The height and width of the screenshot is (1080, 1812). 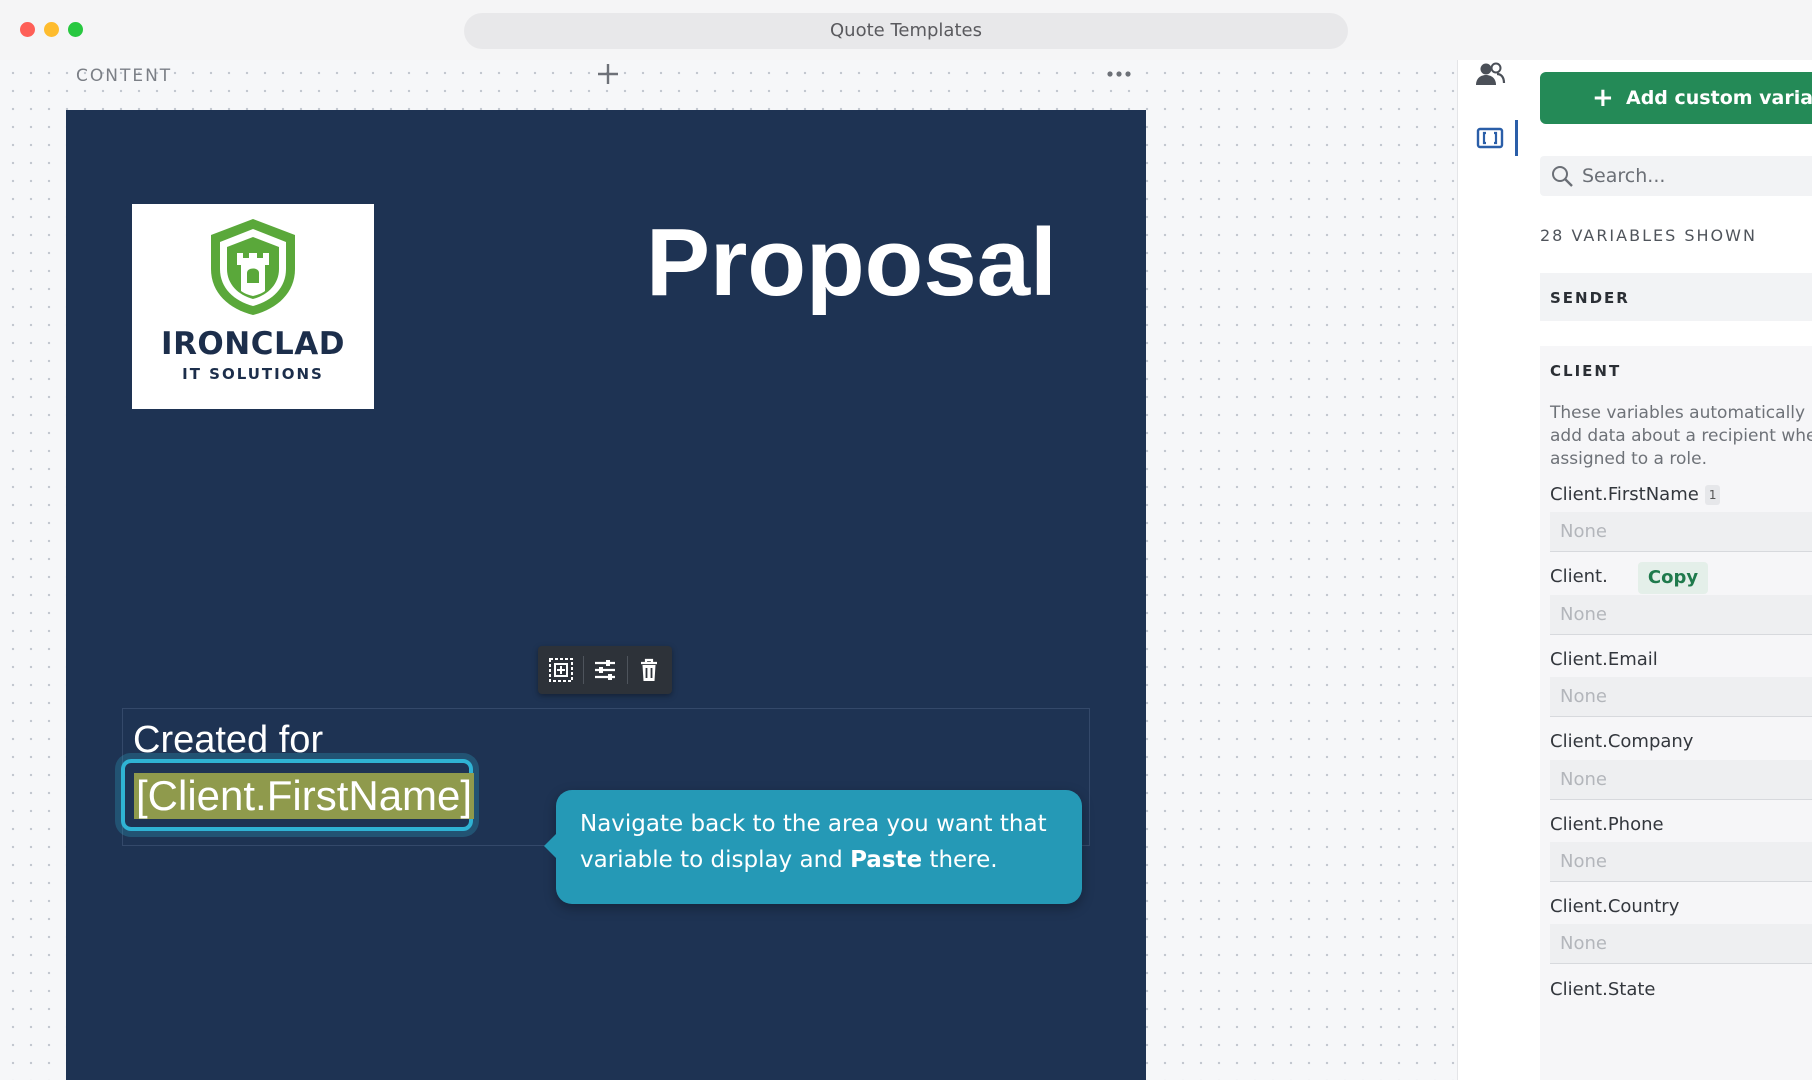 What do you see at coordinates (1615, 906) in the screenshot?
I see `variable-label: Client.Country` at bounding box center [1615, 906].